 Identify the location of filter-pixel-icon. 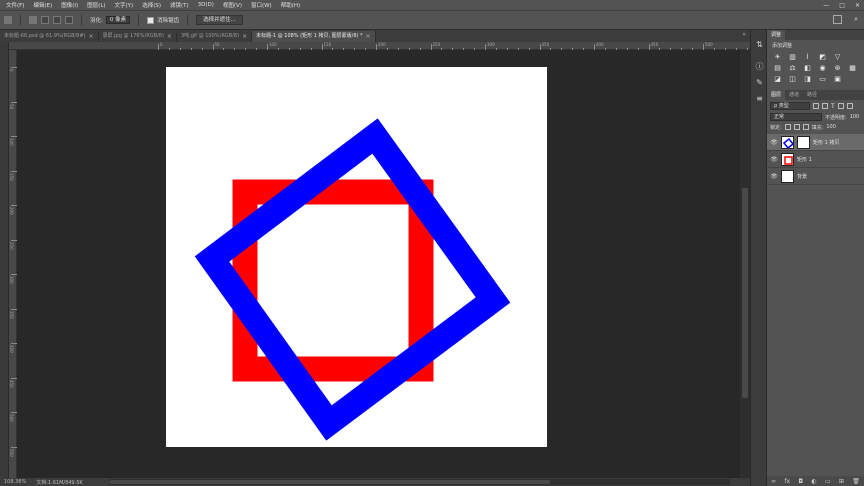
(816, 106).